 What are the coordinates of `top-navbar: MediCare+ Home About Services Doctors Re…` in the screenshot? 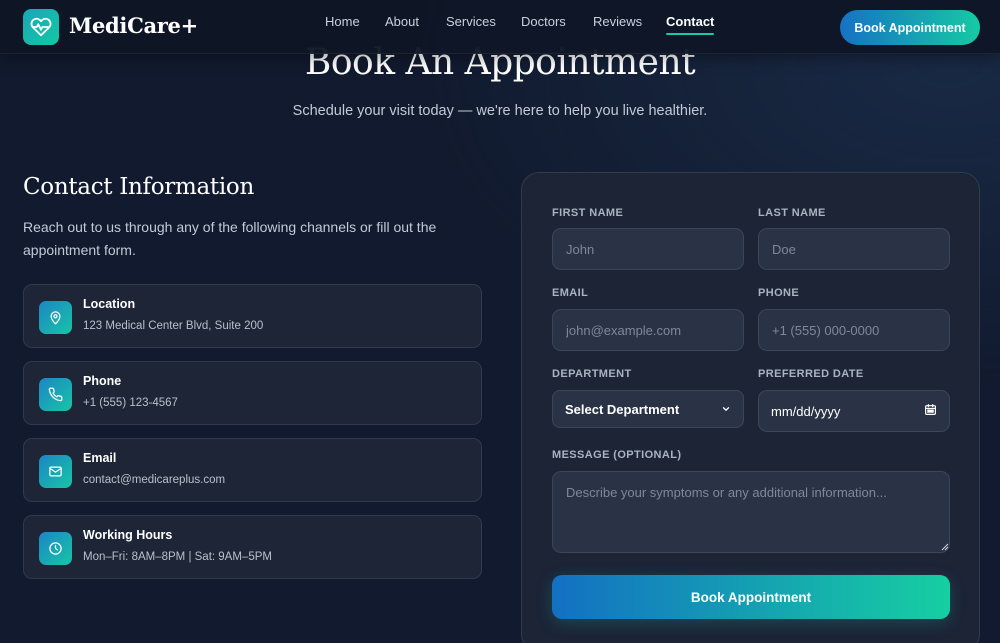 It's located at (500, 27).